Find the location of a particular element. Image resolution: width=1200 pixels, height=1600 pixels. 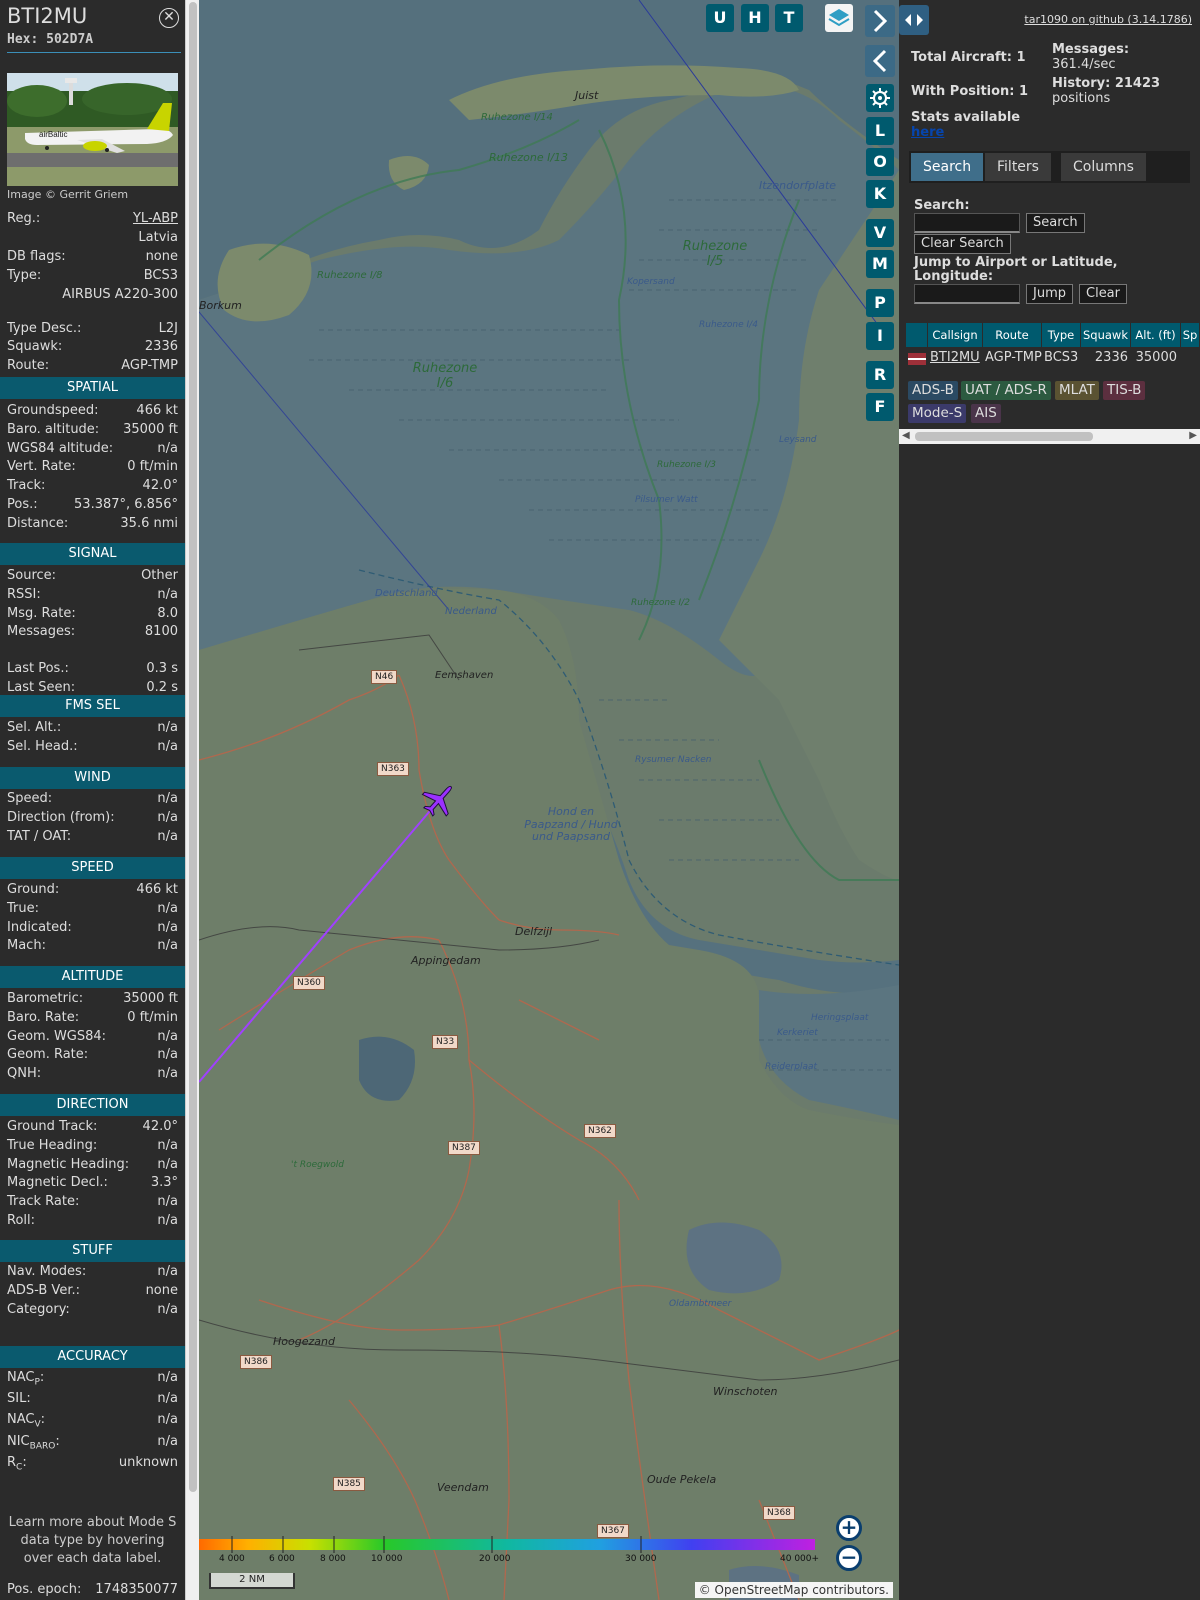

map-button-o: O is located at coordinates (880, 162).